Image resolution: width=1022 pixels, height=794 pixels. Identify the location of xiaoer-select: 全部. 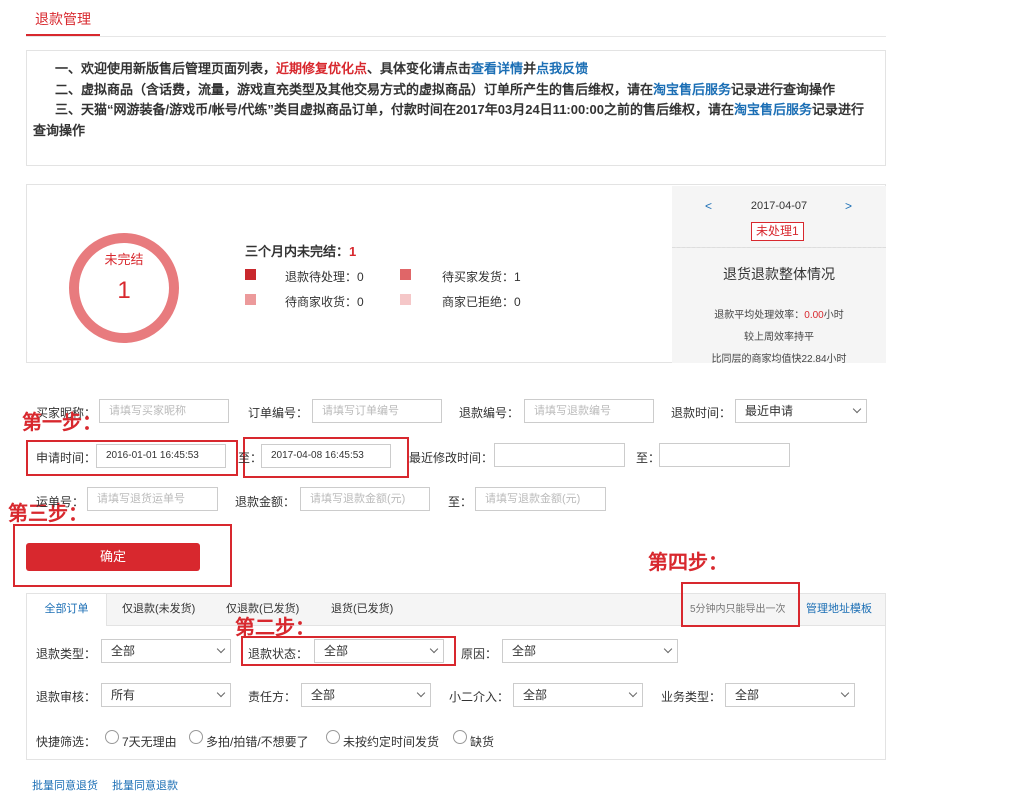
(578, 695).